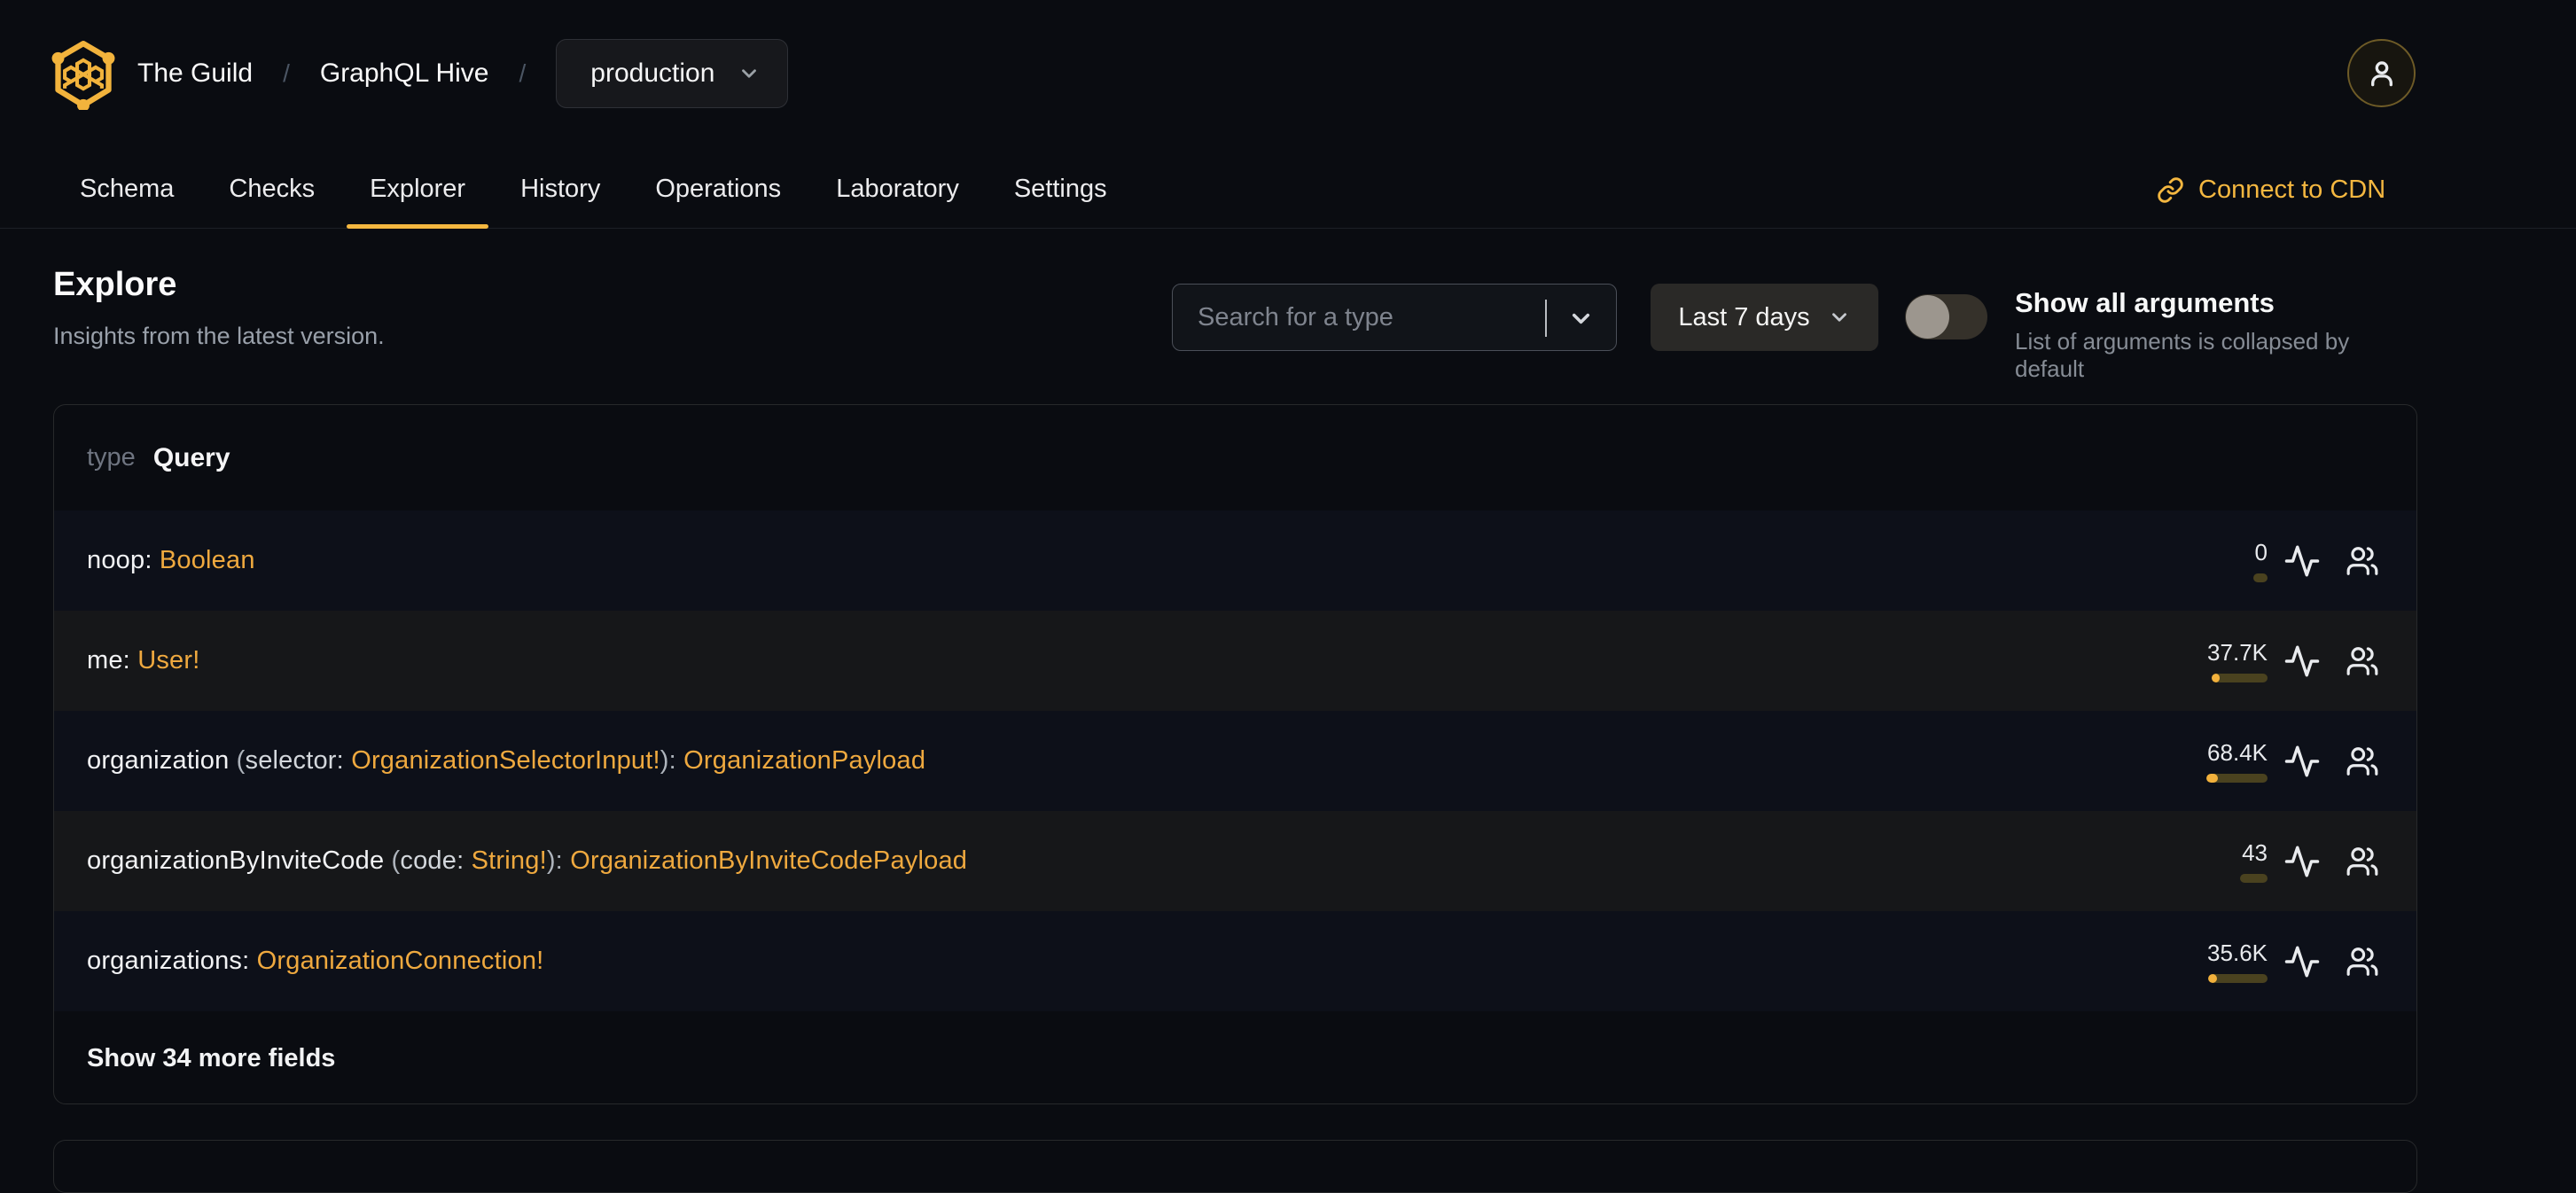  I want to click on user-avatar-button, so click(2381, 73).